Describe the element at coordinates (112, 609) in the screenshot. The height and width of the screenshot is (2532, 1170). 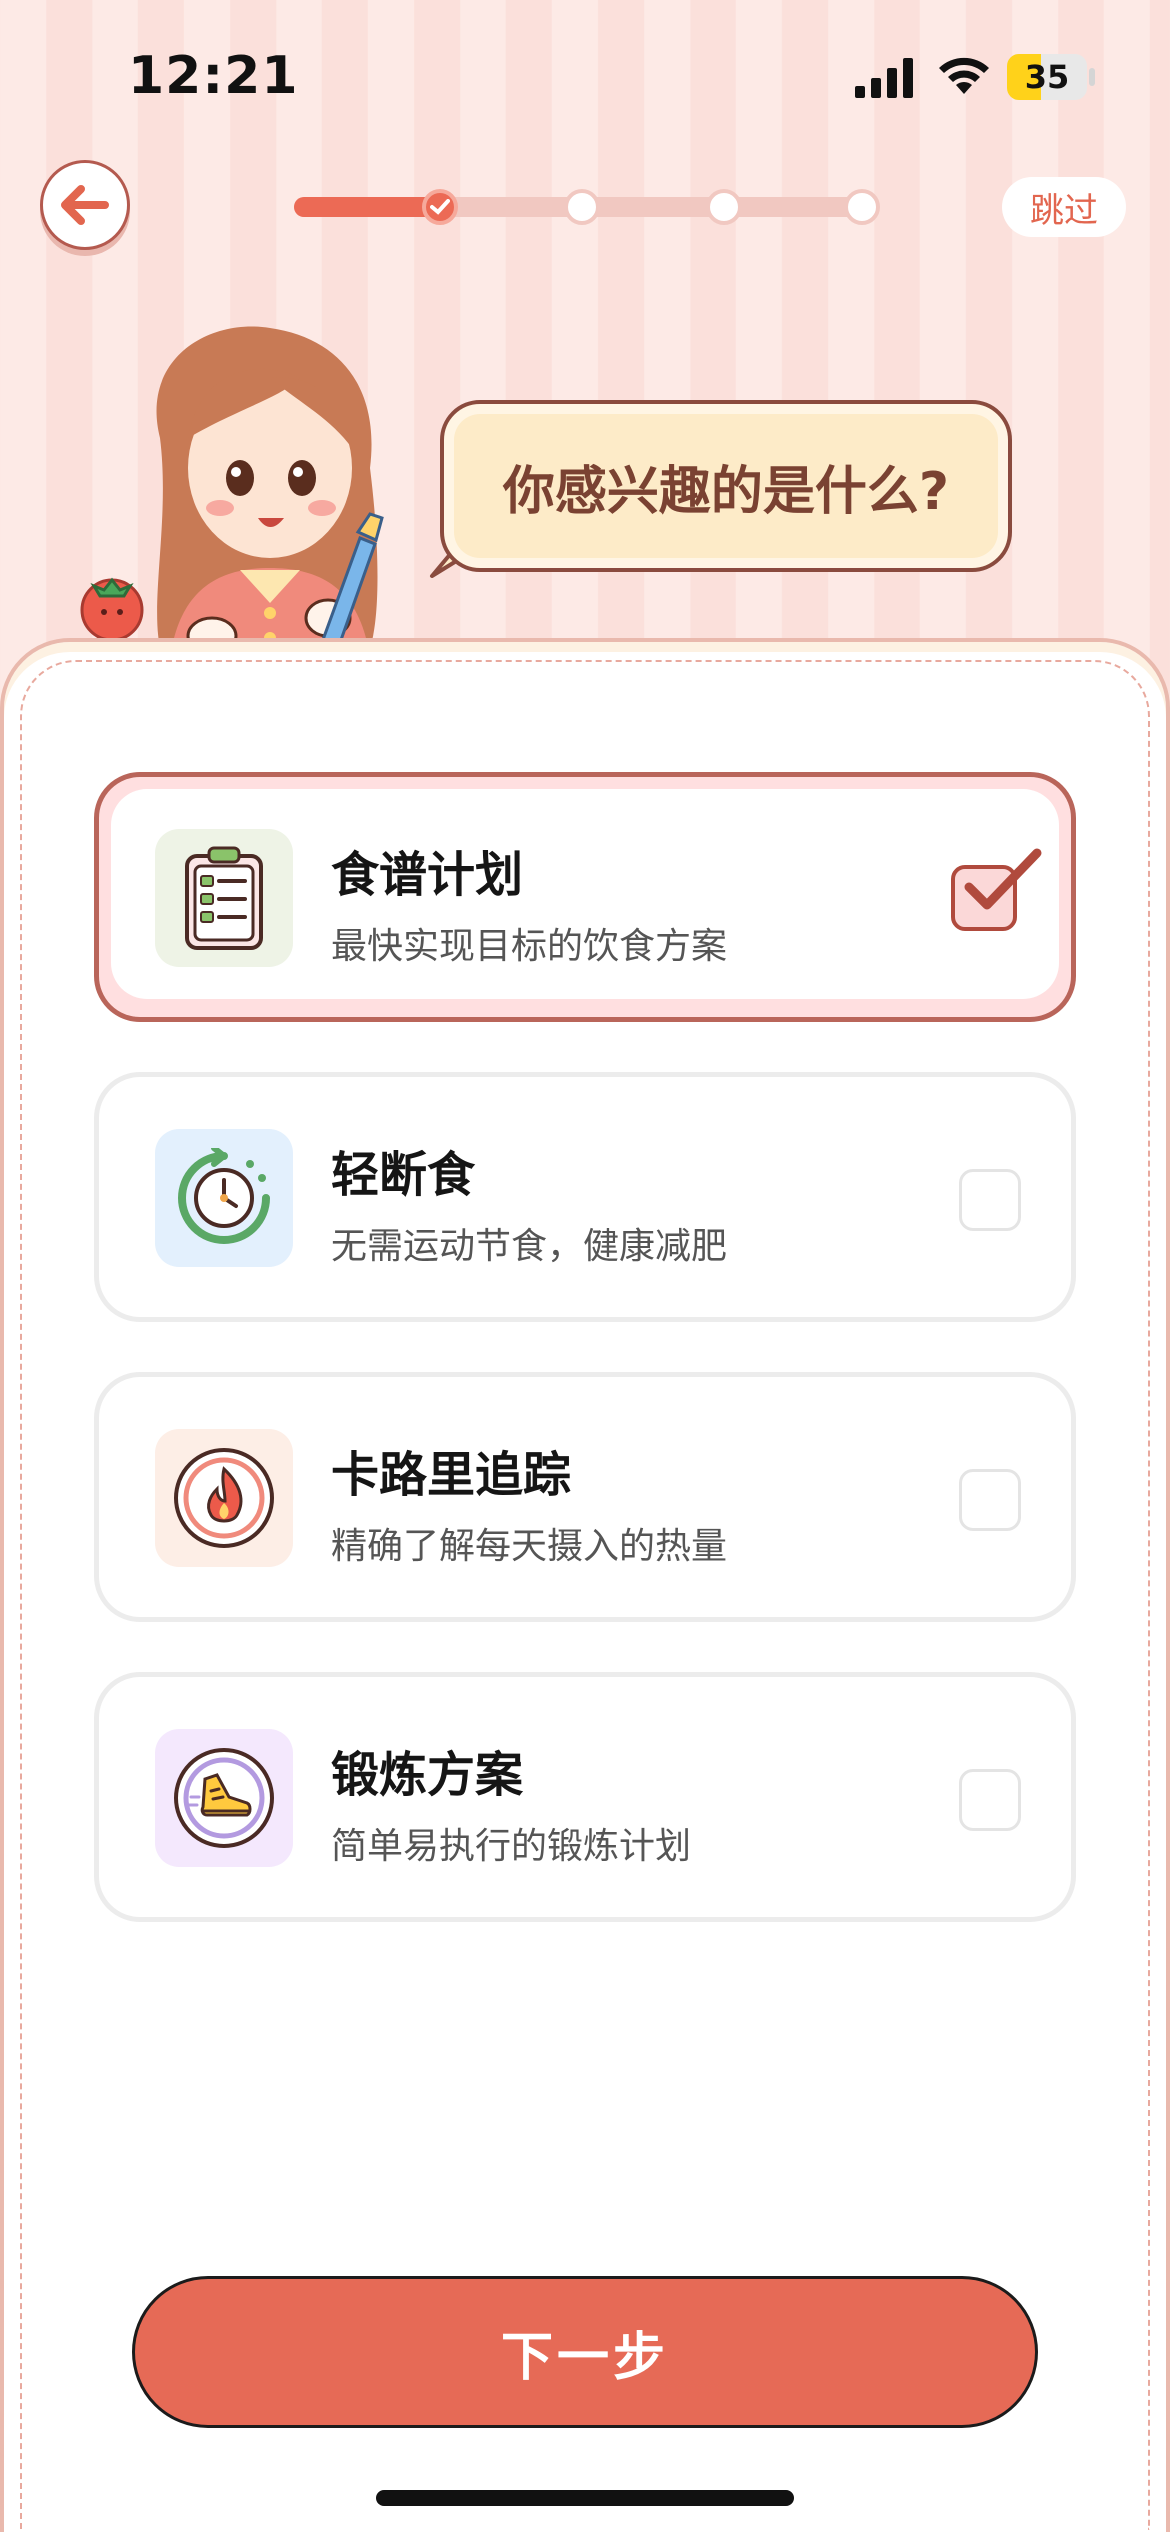
I see `tomato-icon` at that location.